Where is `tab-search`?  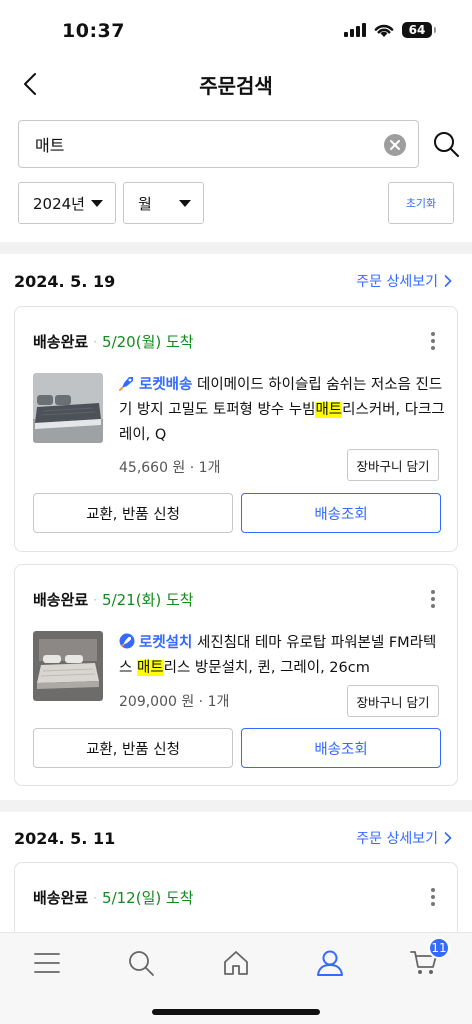
tab-search is located at coordinates (141, 963).